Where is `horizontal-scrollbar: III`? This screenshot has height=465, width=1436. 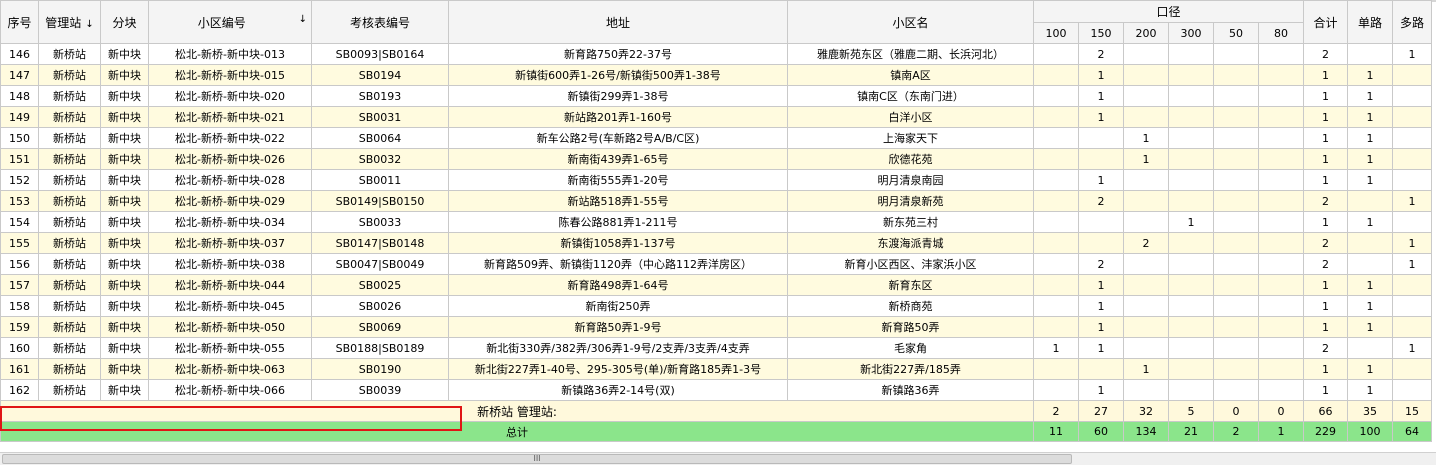
horizontal-scrollbar: III is located at coordinates (718, 458).